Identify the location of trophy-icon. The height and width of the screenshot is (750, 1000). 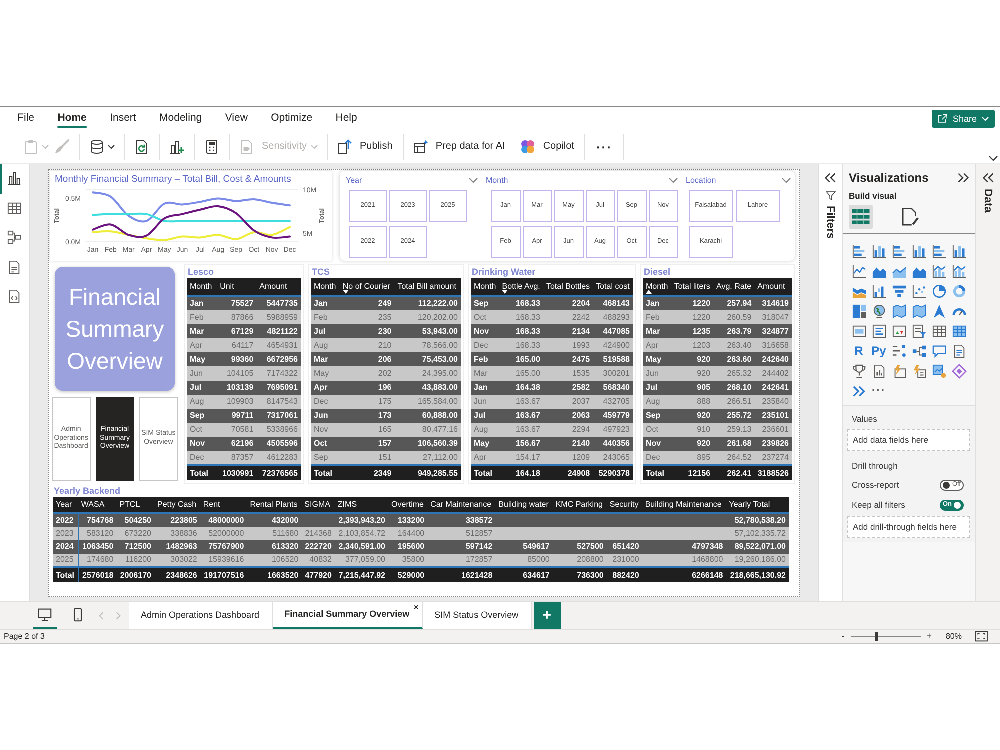
(859, 371).